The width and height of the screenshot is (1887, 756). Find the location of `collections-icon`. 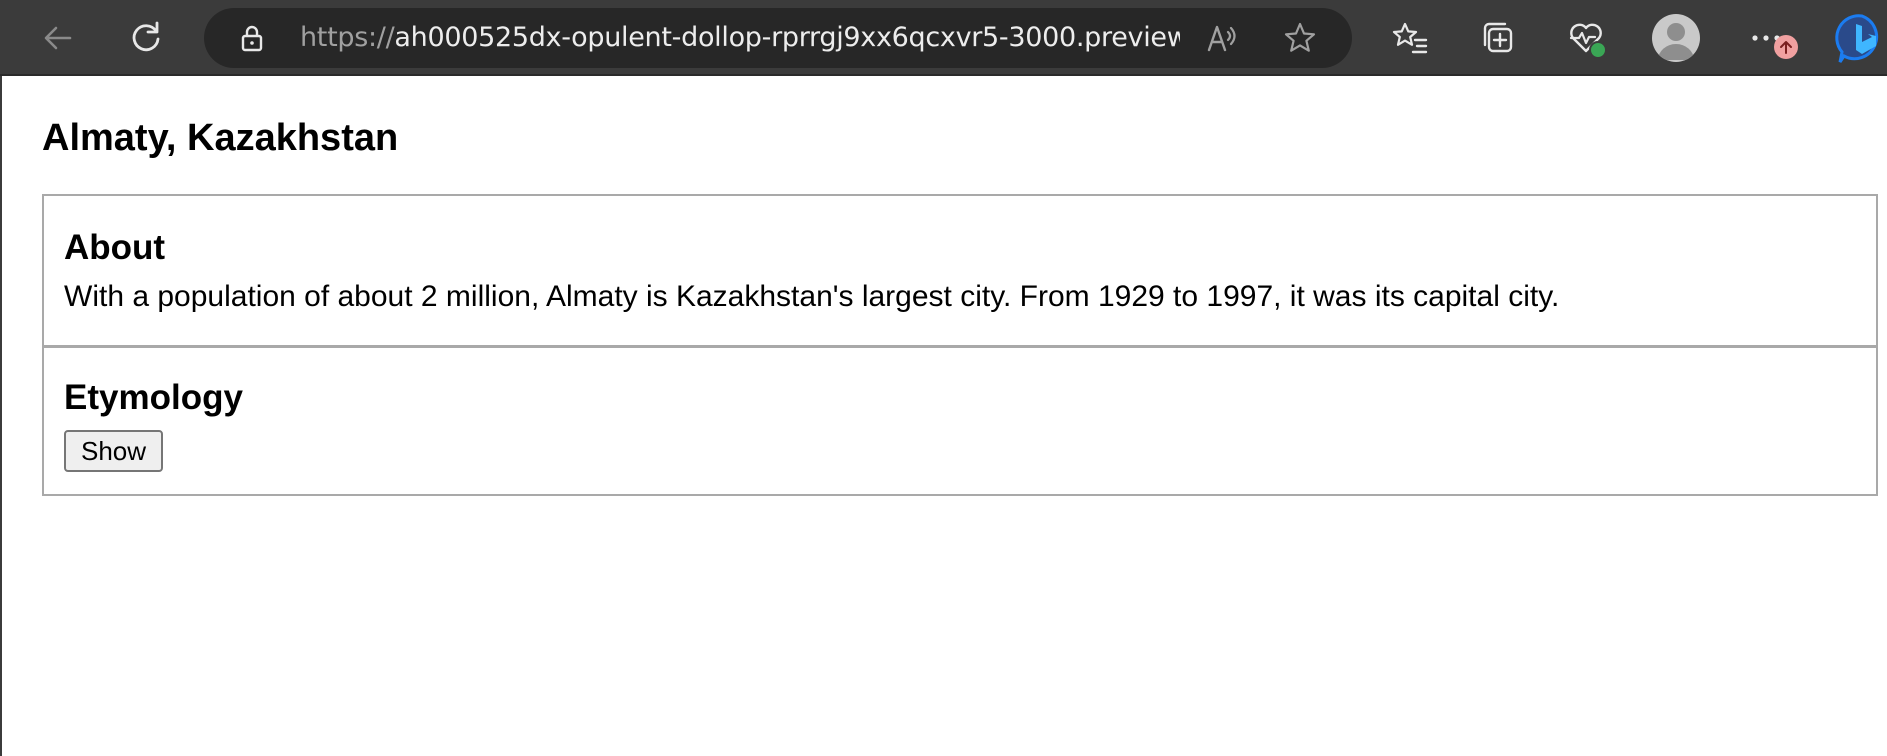

collections-icon is located at coordinates (1498, 38).